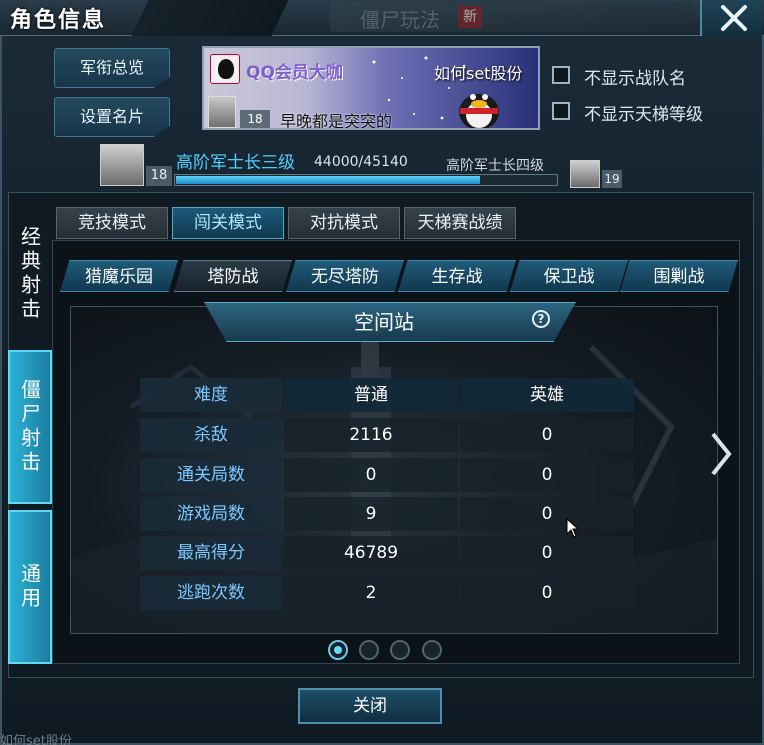 The height and width of the screenshot is (745, 764). What do you see at coordinates (112, 223) in the screenshot?
I see `tab-competitive-mode: 竞技模式` at bounding box center [112, 223].